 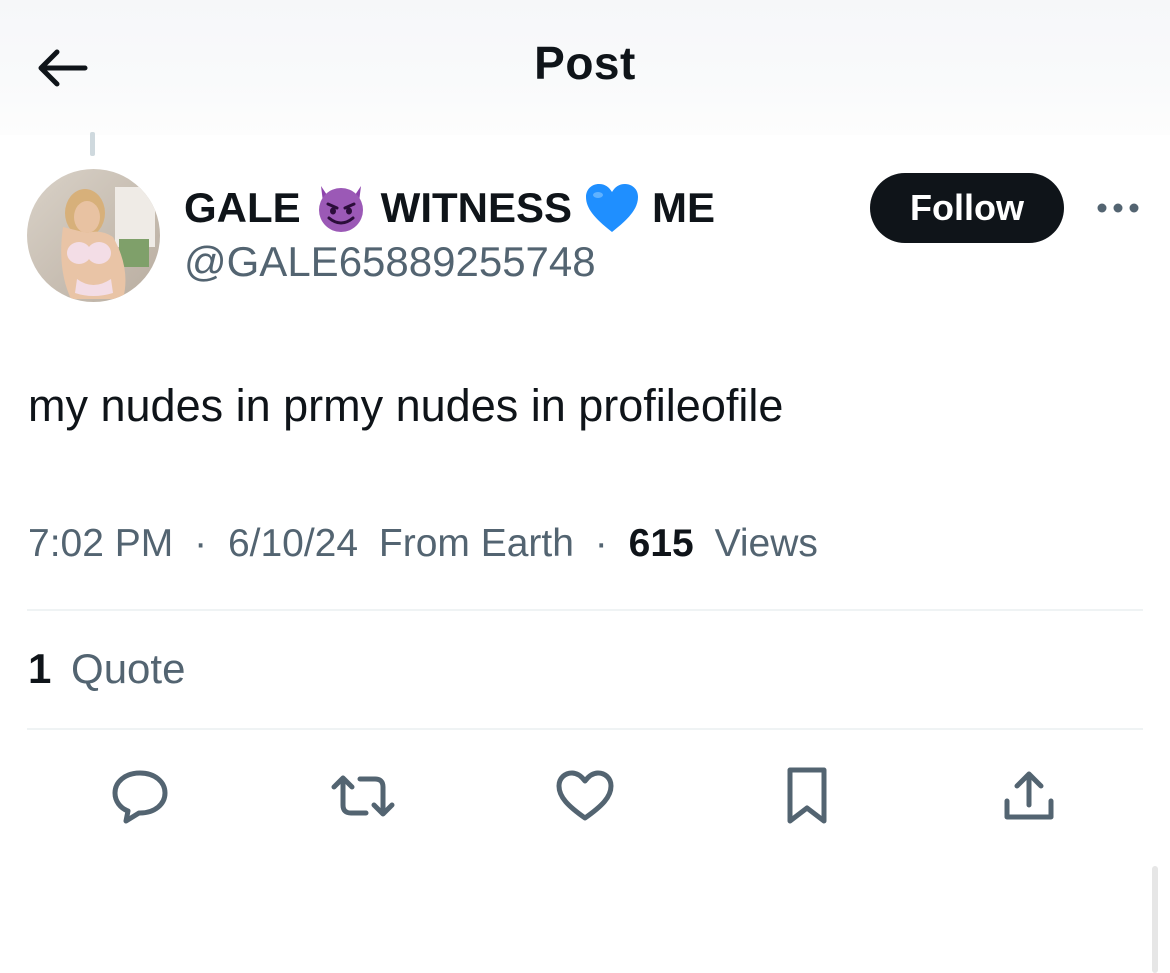 I want to click on share-button, so click(x=1029, y=796).